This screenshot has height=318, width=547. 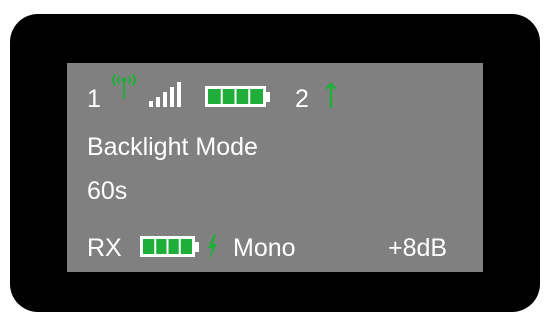 I want to click on menu-title: Backlight Mode, so click(x=172, y=147).